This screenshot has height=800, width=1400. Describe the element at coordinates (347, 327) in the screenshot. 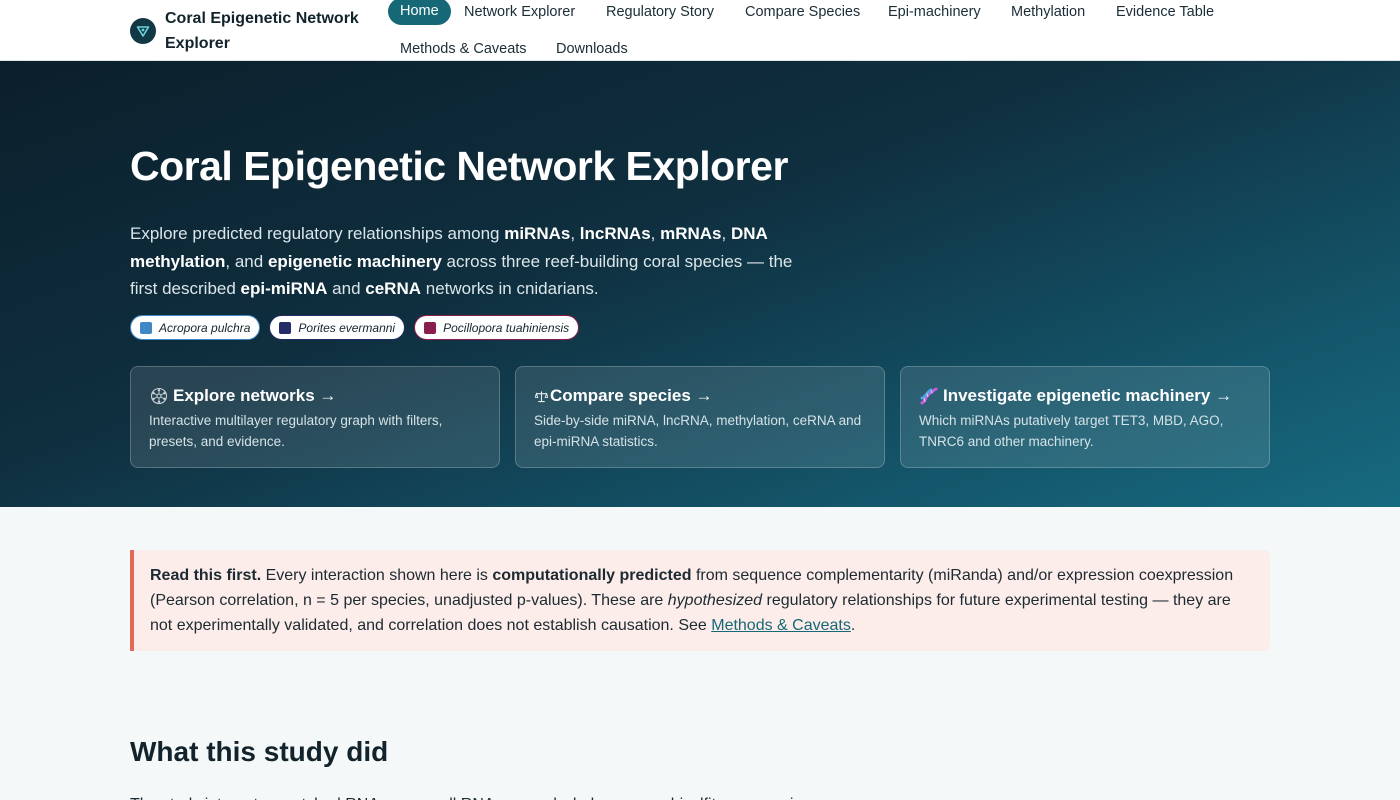

I see `species-name: Porites evermanni` at that location.